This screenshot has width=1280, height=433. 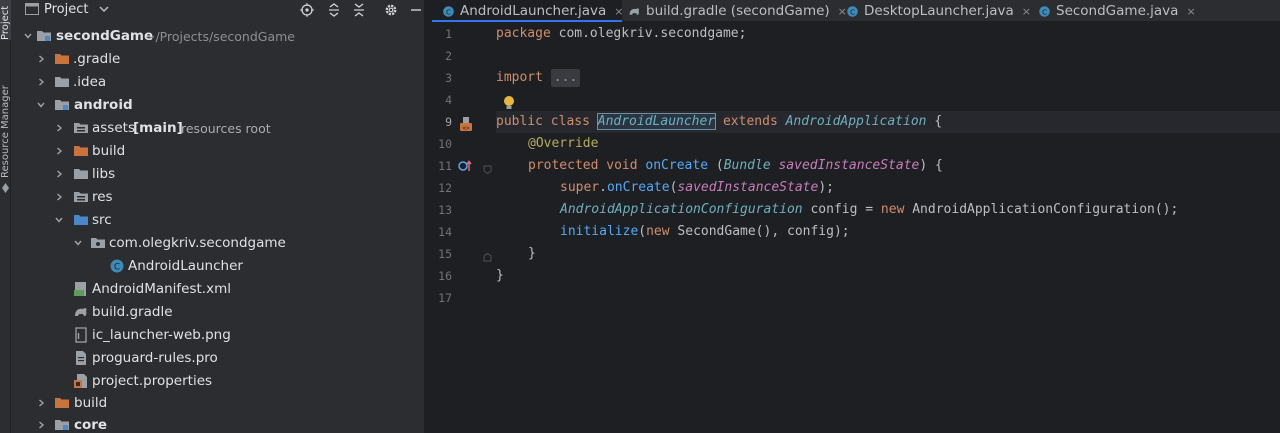 I want to click on tree-item-res: res, so click(x=217, y=196).